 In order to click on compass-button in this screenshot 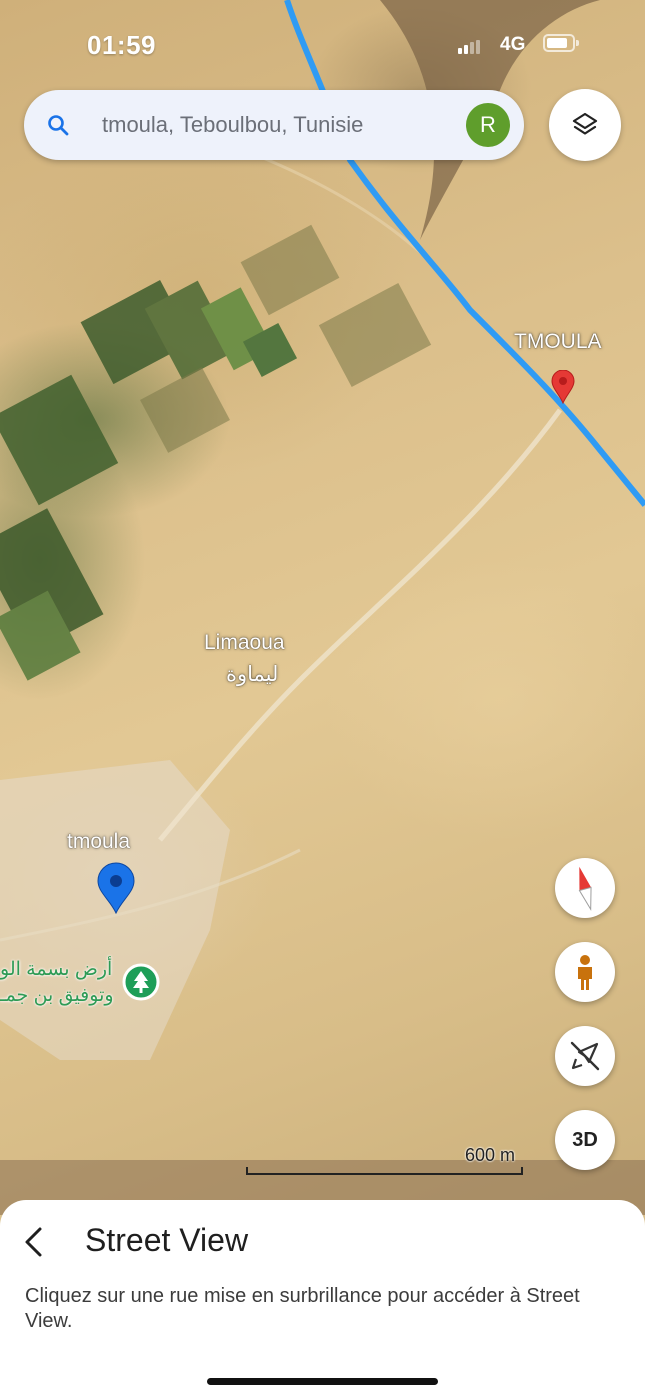, I will do `click(585, 888)`.